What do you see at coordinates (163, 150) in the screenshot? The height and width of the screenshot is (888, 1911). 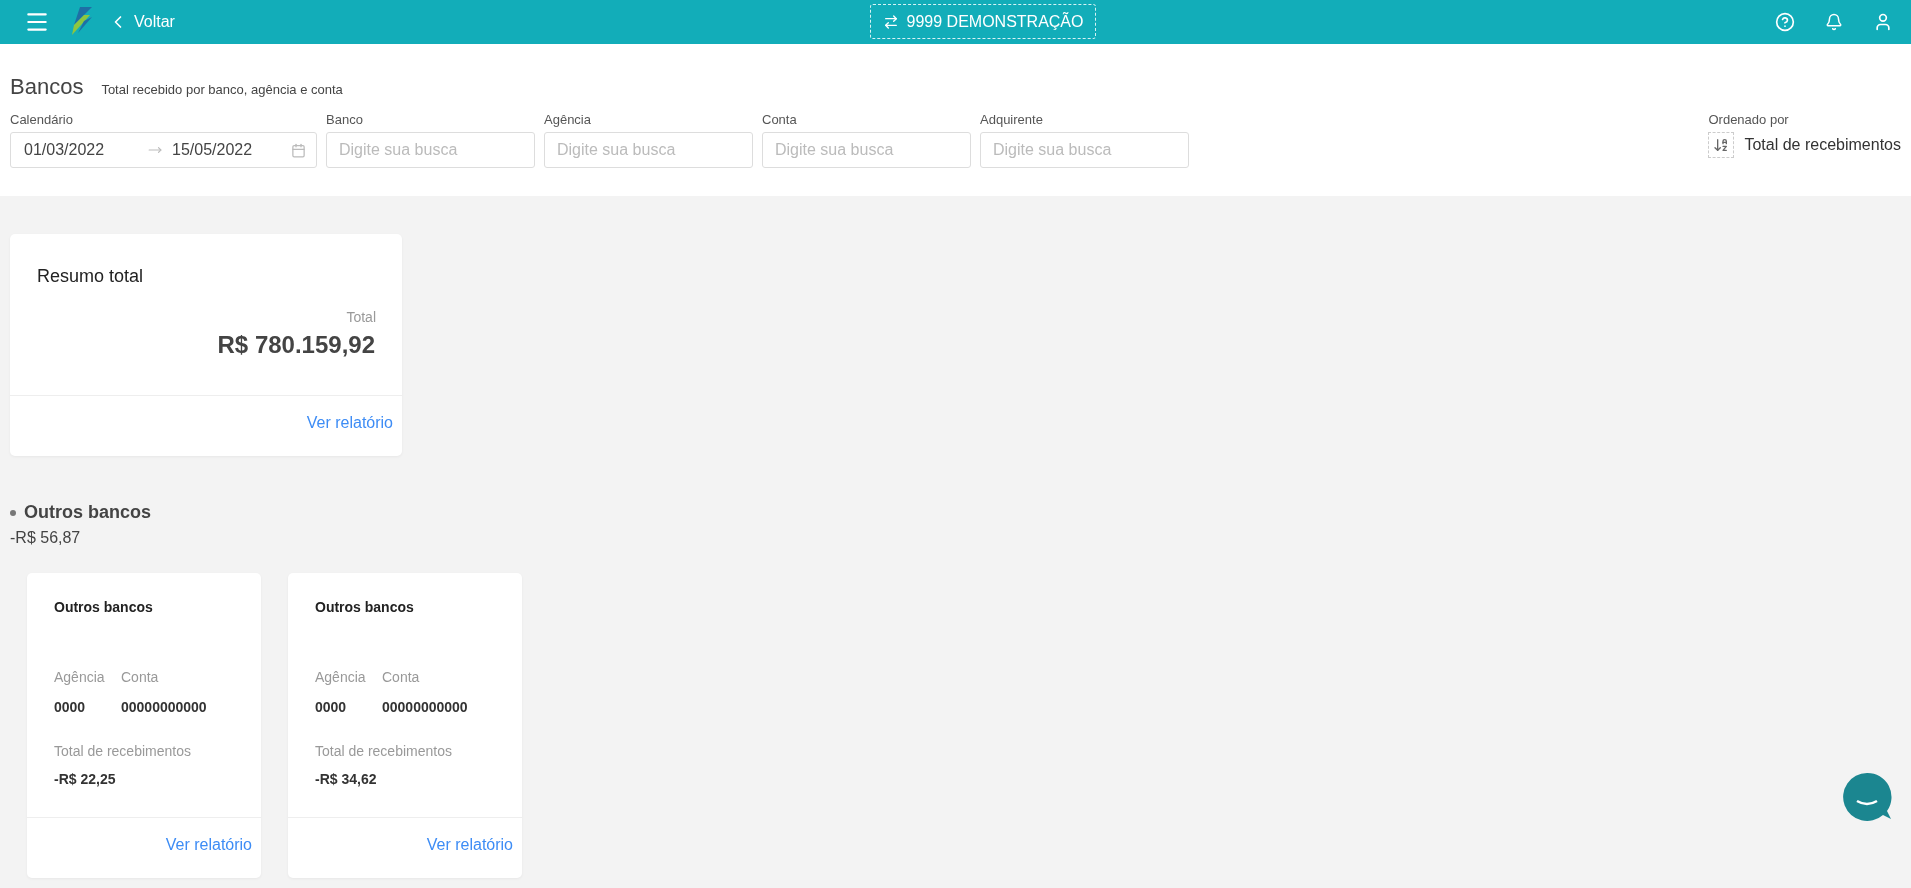 I see `date-range-field: 01/03/2022 15/05/2022` at bounding box center [163, 150].